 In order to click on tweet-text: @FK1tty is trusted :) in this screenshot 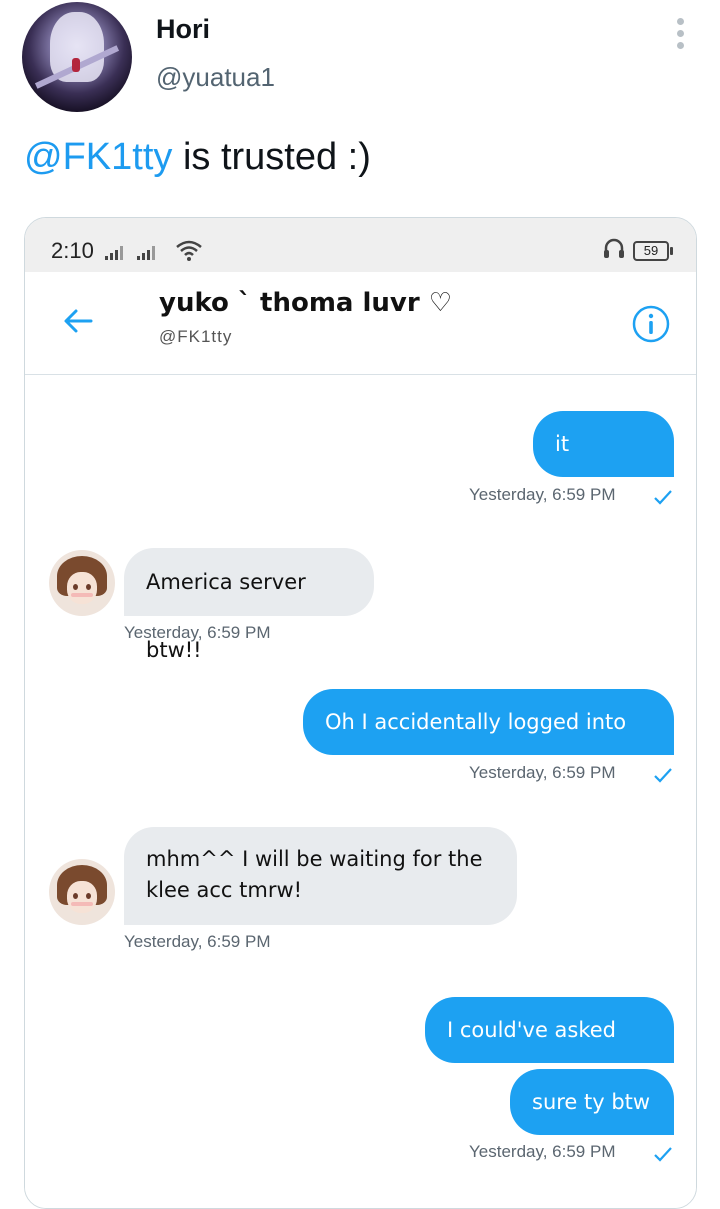, I will do `click(197, 157)`.